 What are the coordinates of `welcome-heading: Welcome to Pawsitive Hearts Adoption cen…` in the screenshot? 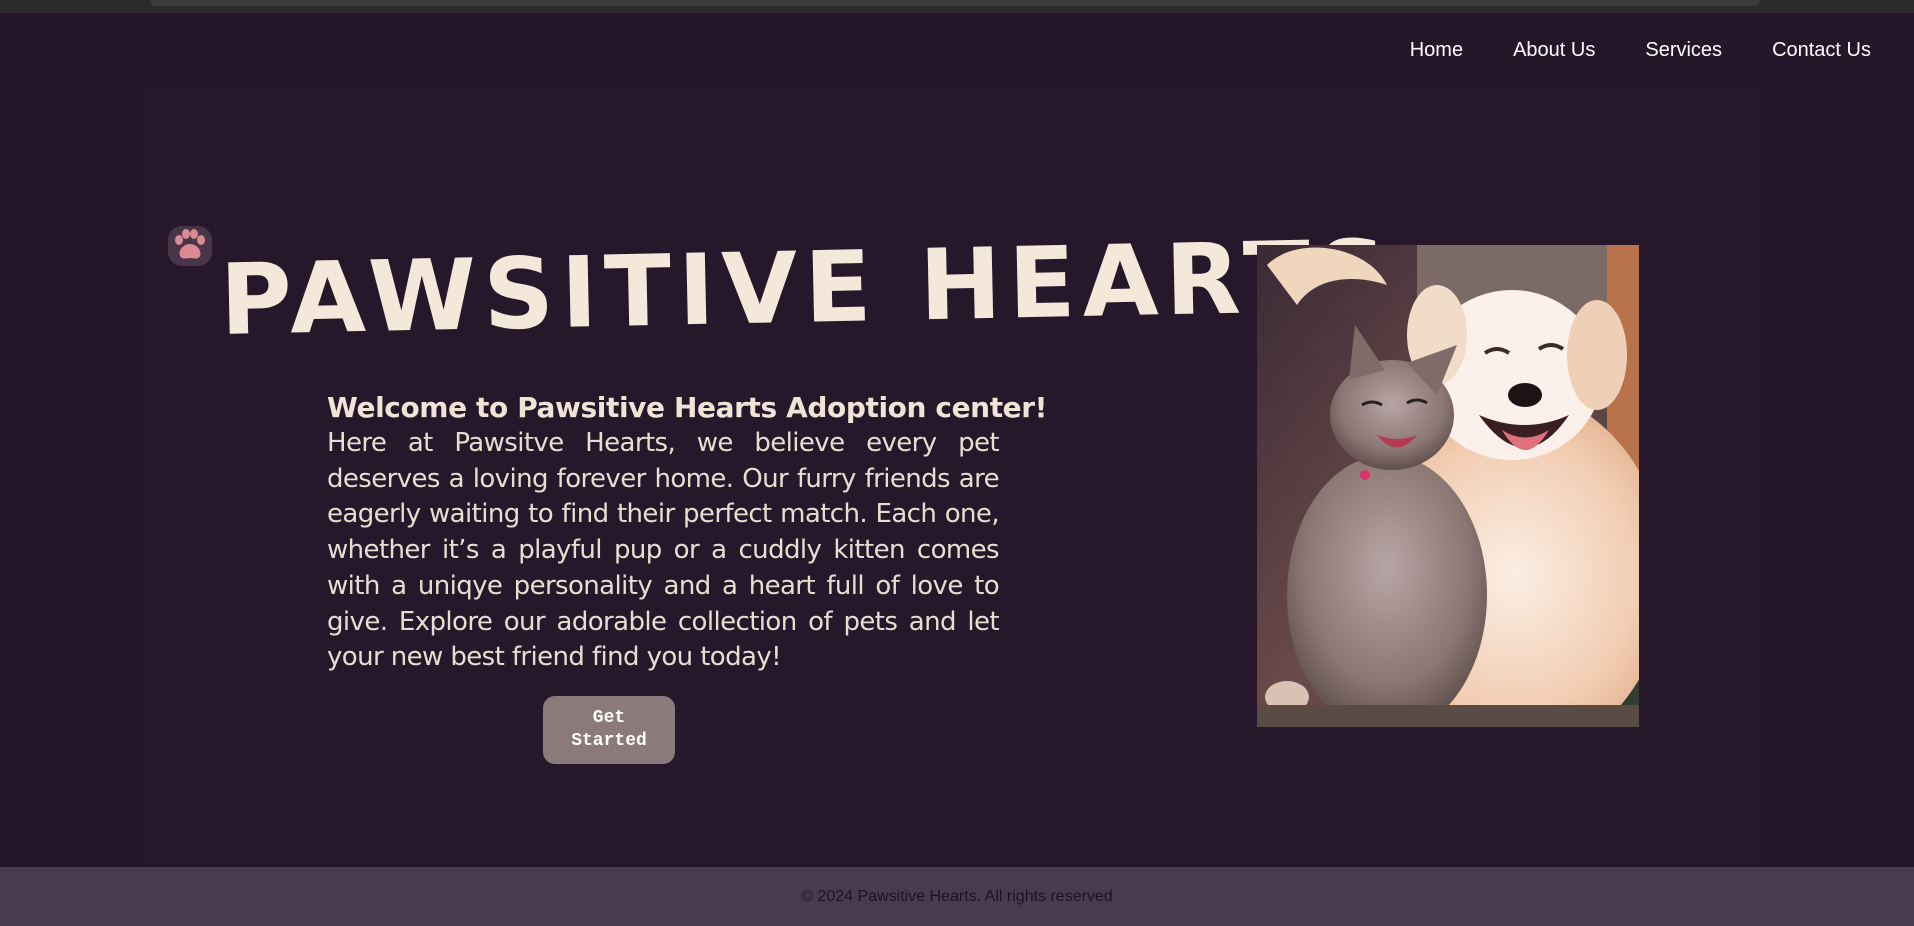 It's located at (687, 407).